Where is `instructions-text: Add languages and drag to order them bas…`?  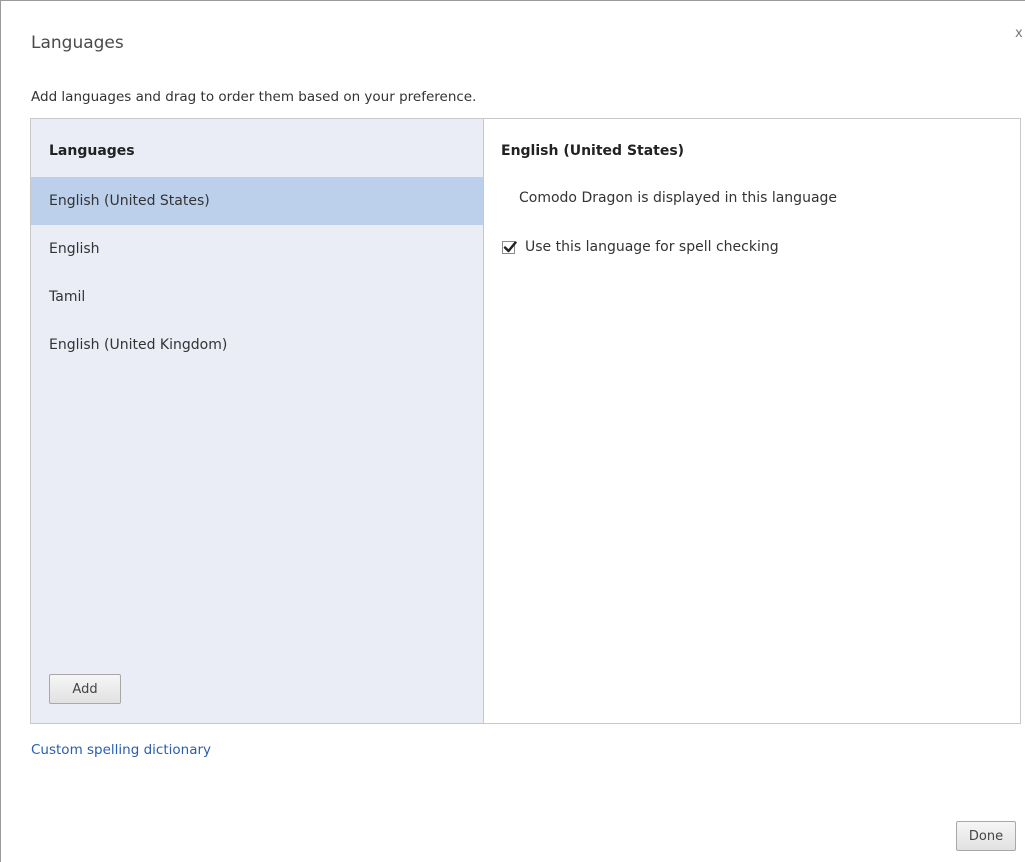
instructions-text: Add languages and drag to order them bas… is located at coordinates (254, 97).